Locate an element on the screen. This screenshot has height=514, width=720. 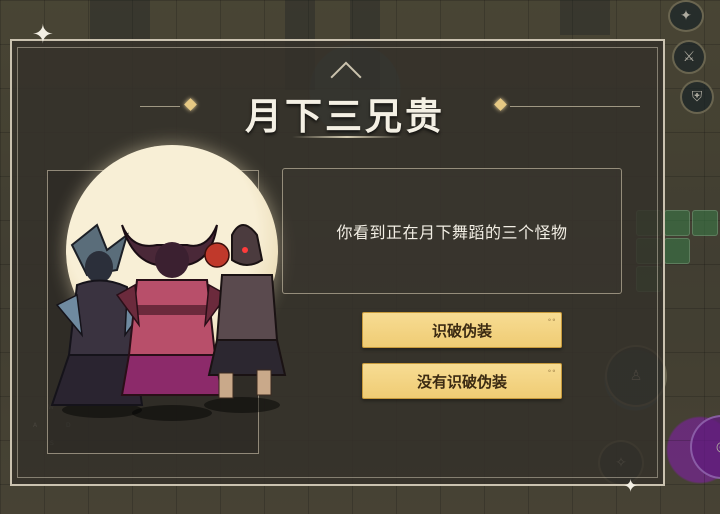
choice-label: 识破伪装 is located at coordinates (461, 330).